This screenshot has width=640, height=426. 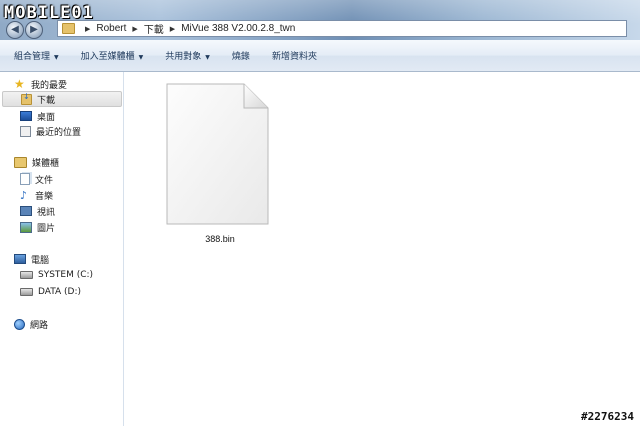 What do you see at coordinates (44, 180) in the screenshot?
I see `nav-item-label: 文件` at bounding box center [44, 180].